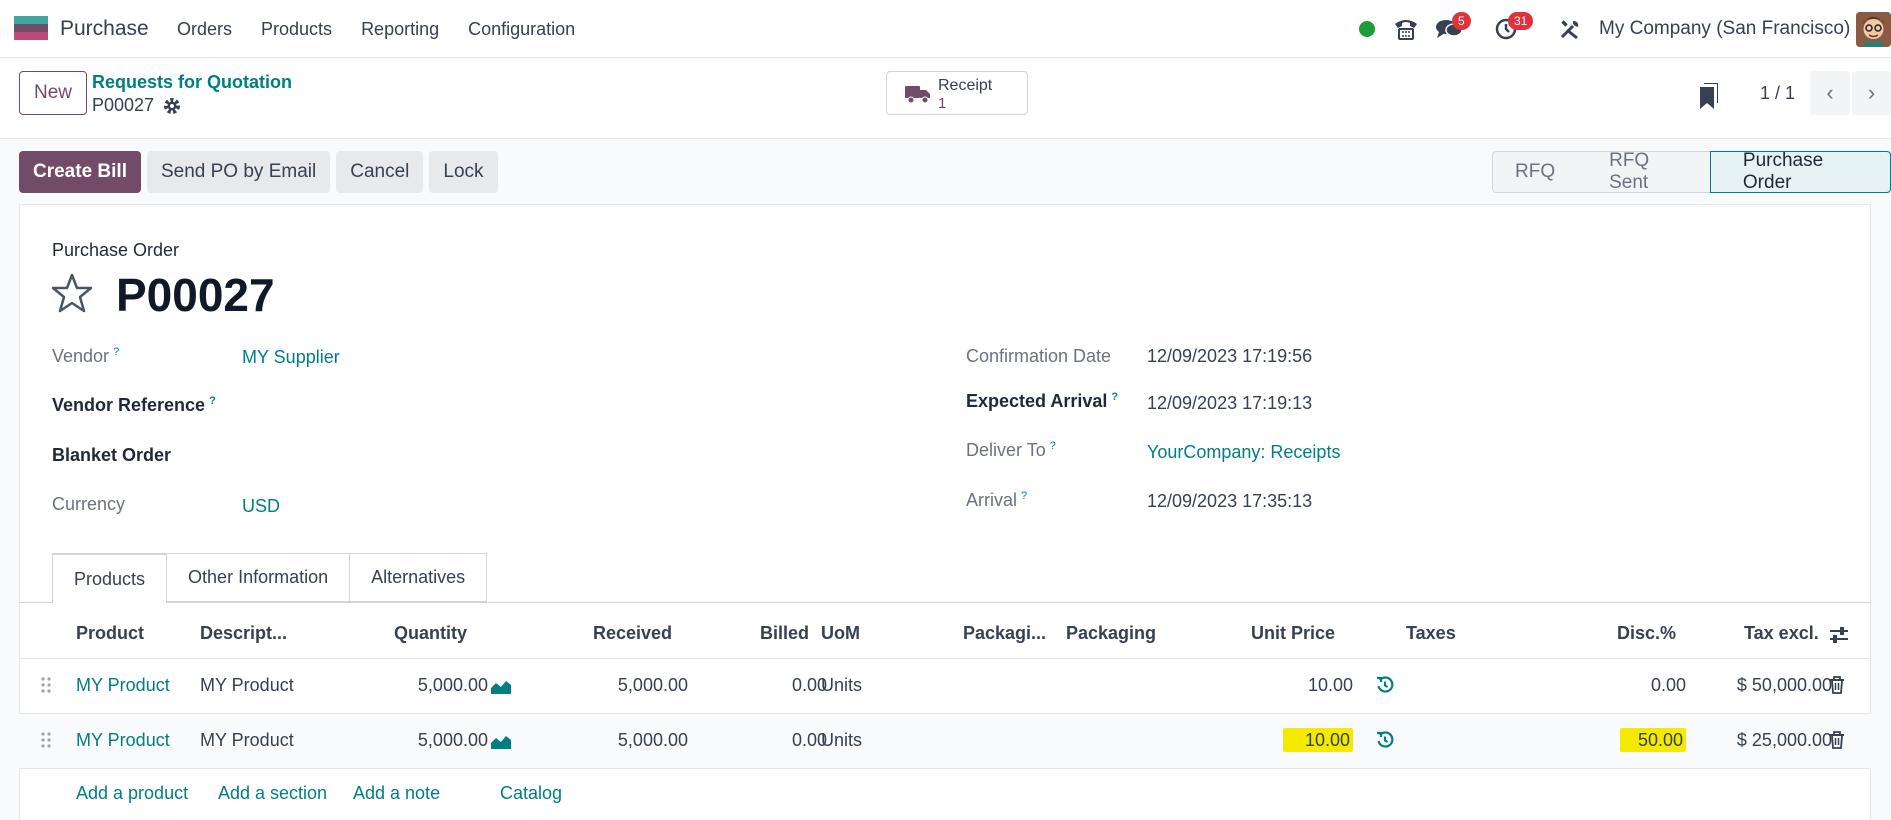 The height and width of the screenshot is (820, 1891). What do you see at coordinates (1646, 633) in the screenshot?
I see `column-discount: Disc.%` at bounding box center [1646, 633].